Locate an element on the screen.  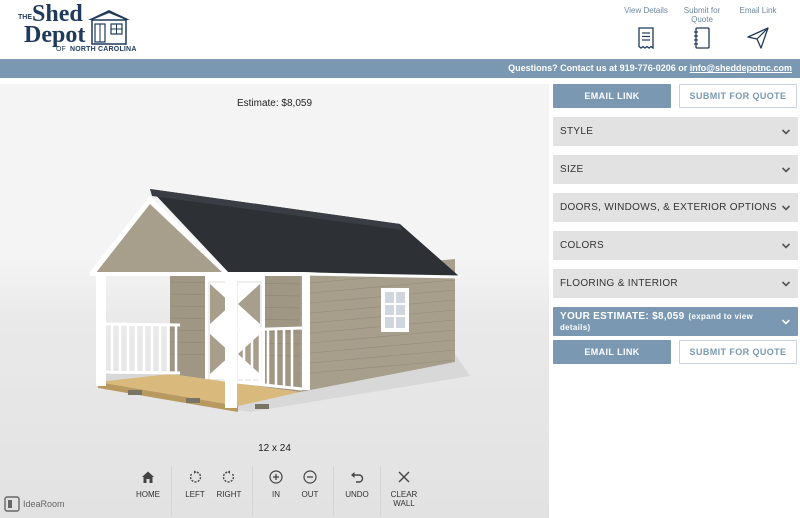
accordion-colors-label: COLORS is located at coordinates (582, 245).